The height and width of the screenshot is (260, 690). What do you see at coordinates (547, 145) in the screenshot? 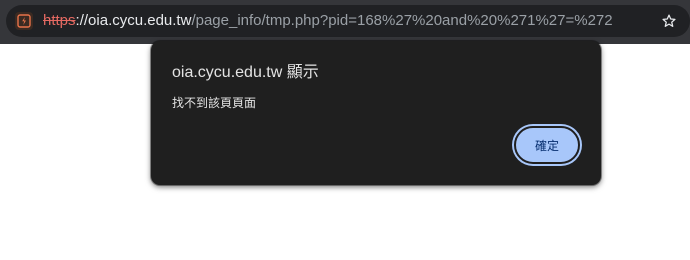
I see `ok-button: 確定` at bounding box center [547, 145].